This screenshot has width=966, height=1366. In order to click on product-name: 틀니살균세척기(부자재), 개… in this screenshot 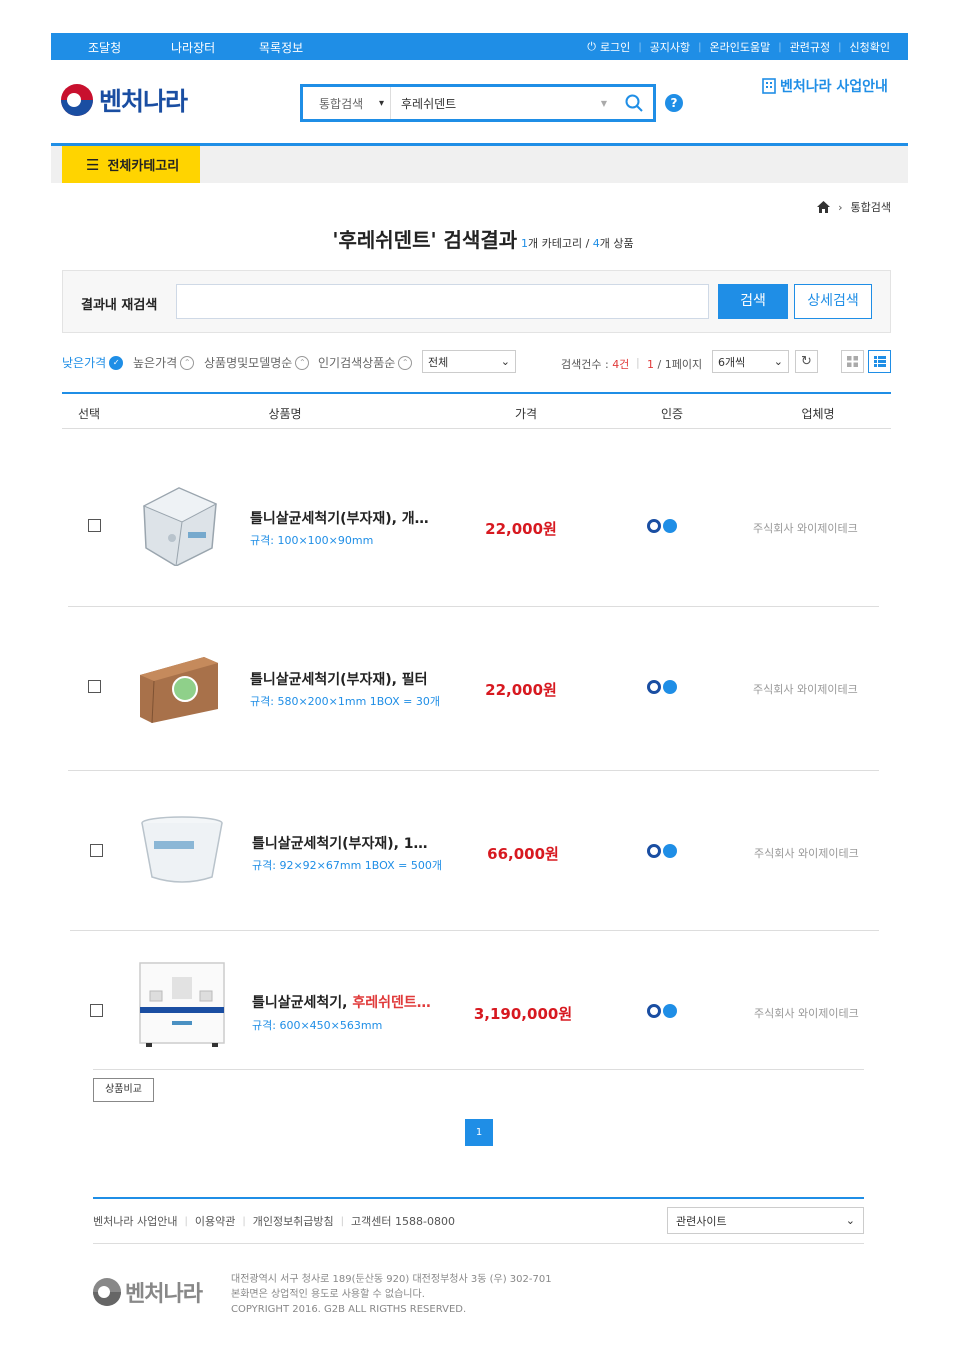, I will do `click(339, 518)`.